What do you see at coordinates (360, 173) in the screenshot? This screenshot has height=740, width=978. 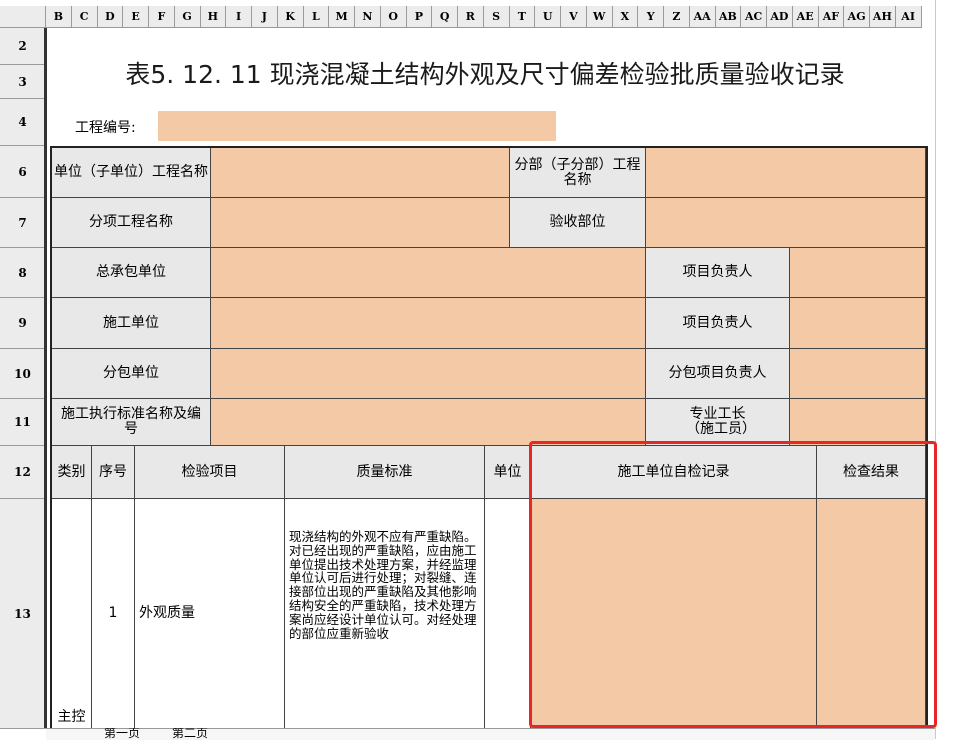 I see `unit-project-input` at bounding box center [360, 173].